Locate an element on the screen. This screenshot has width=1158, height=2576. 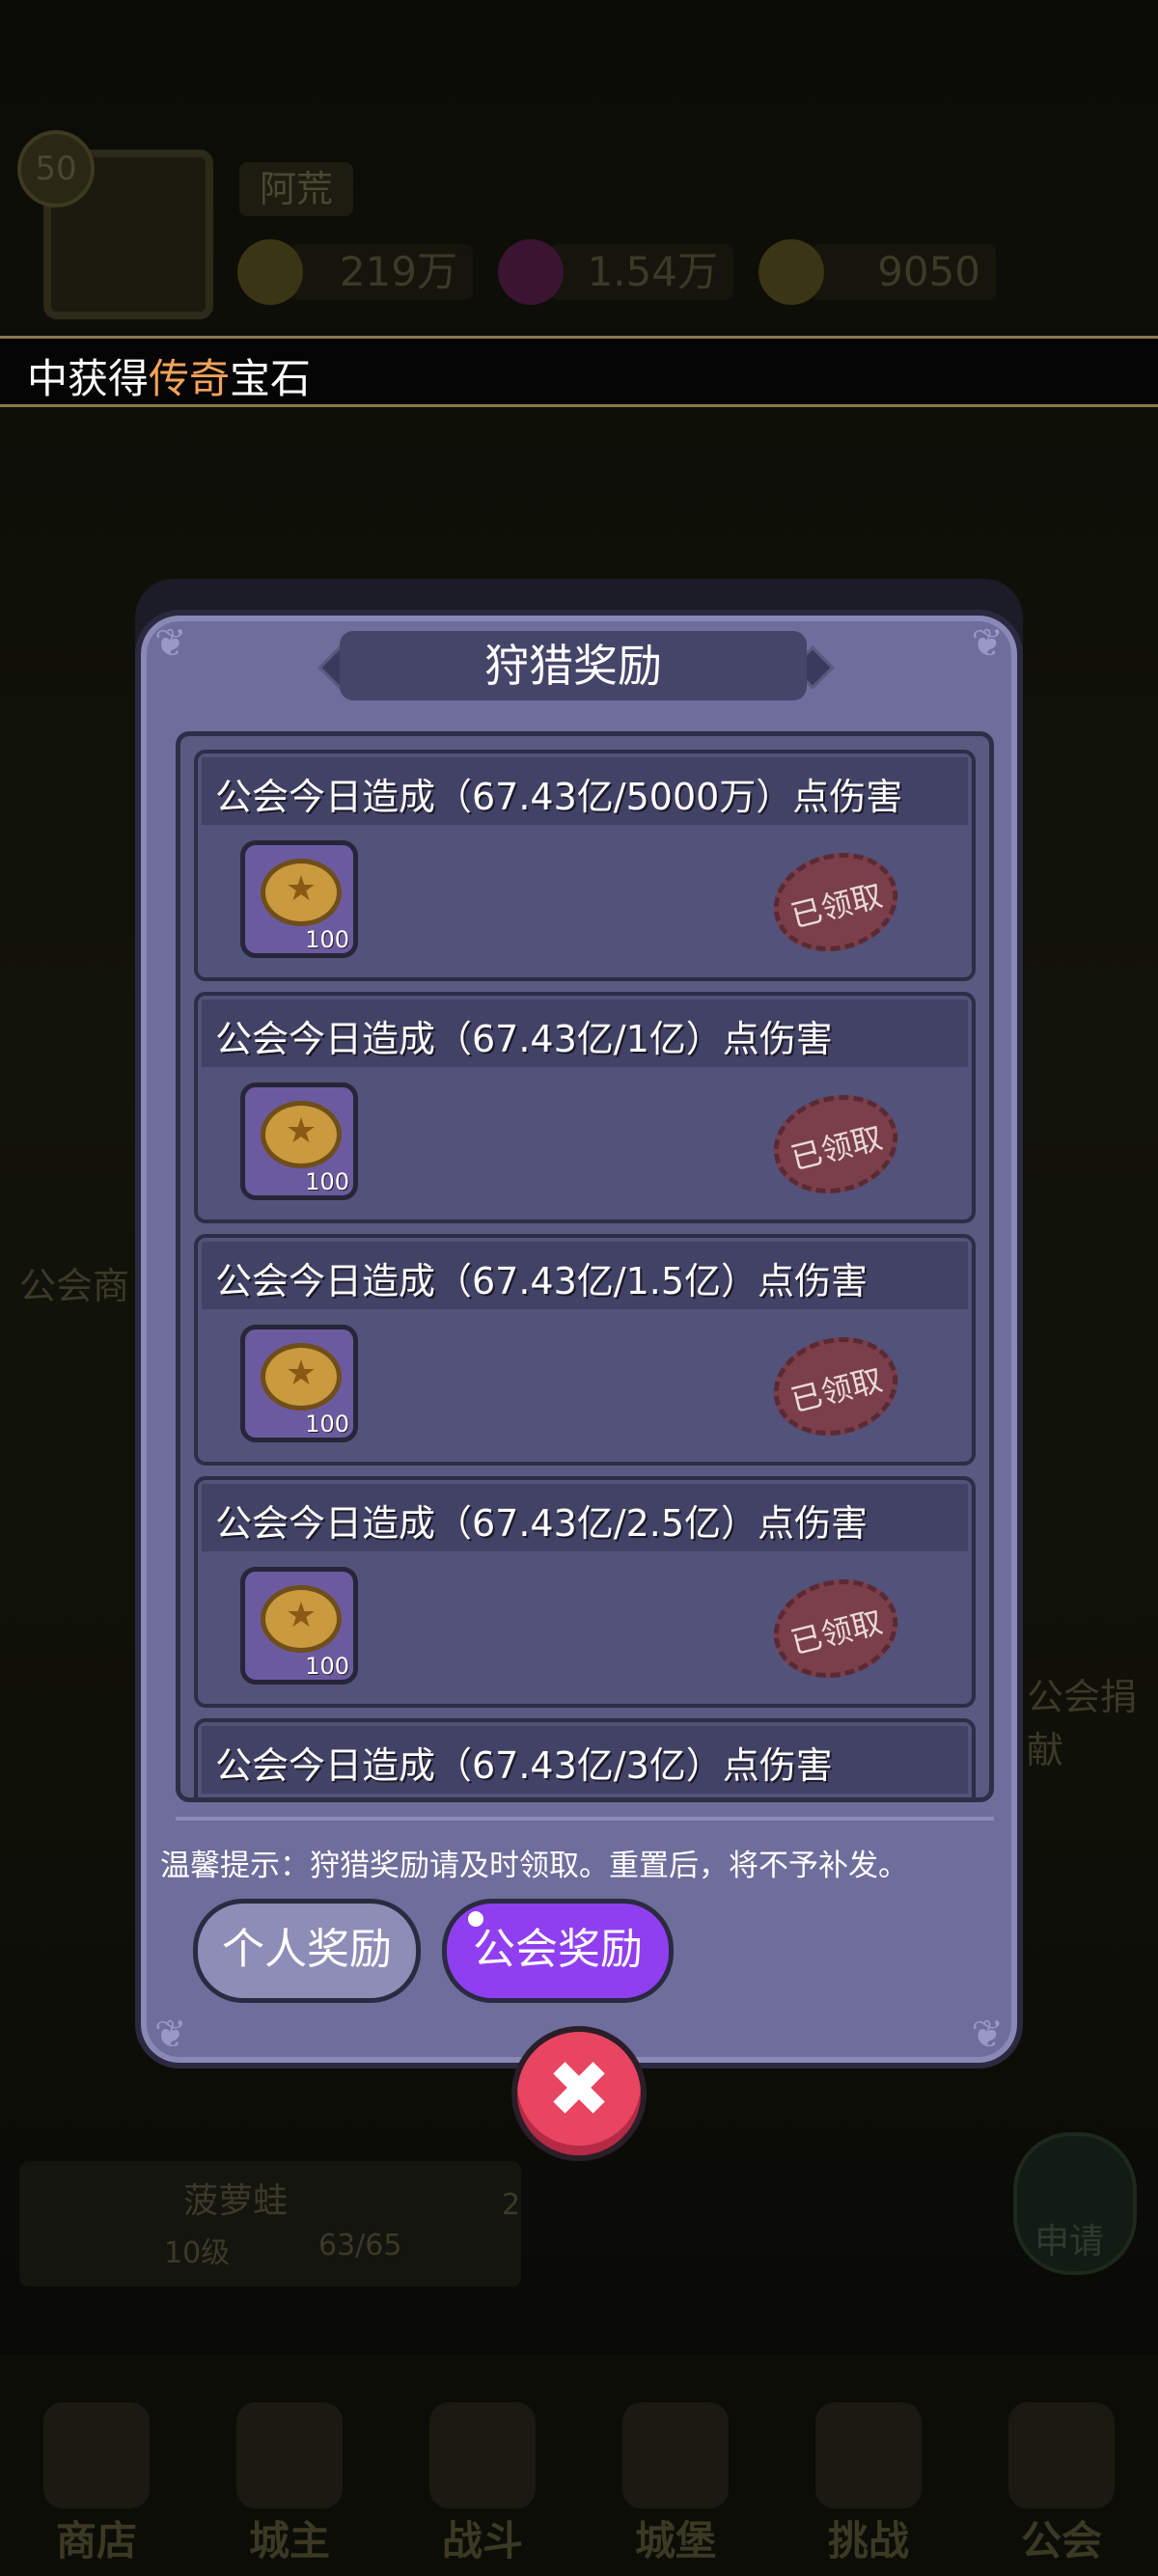
gold-icon is located at coordinates (270, 272).